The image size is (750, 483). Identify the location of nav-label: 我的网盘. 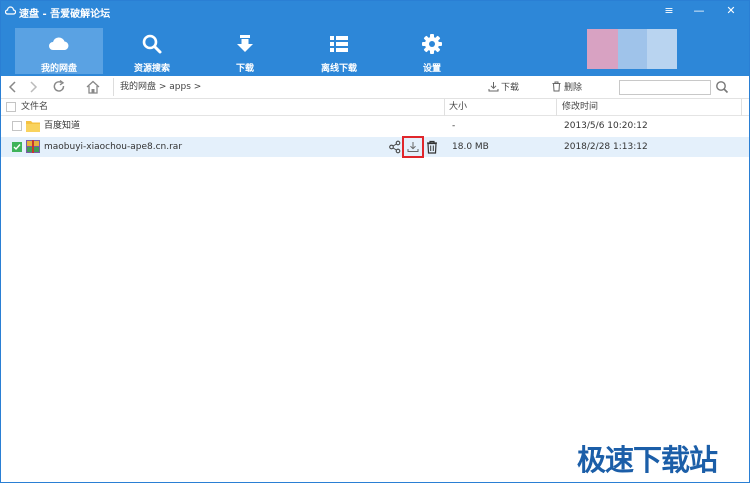
(58, 69).